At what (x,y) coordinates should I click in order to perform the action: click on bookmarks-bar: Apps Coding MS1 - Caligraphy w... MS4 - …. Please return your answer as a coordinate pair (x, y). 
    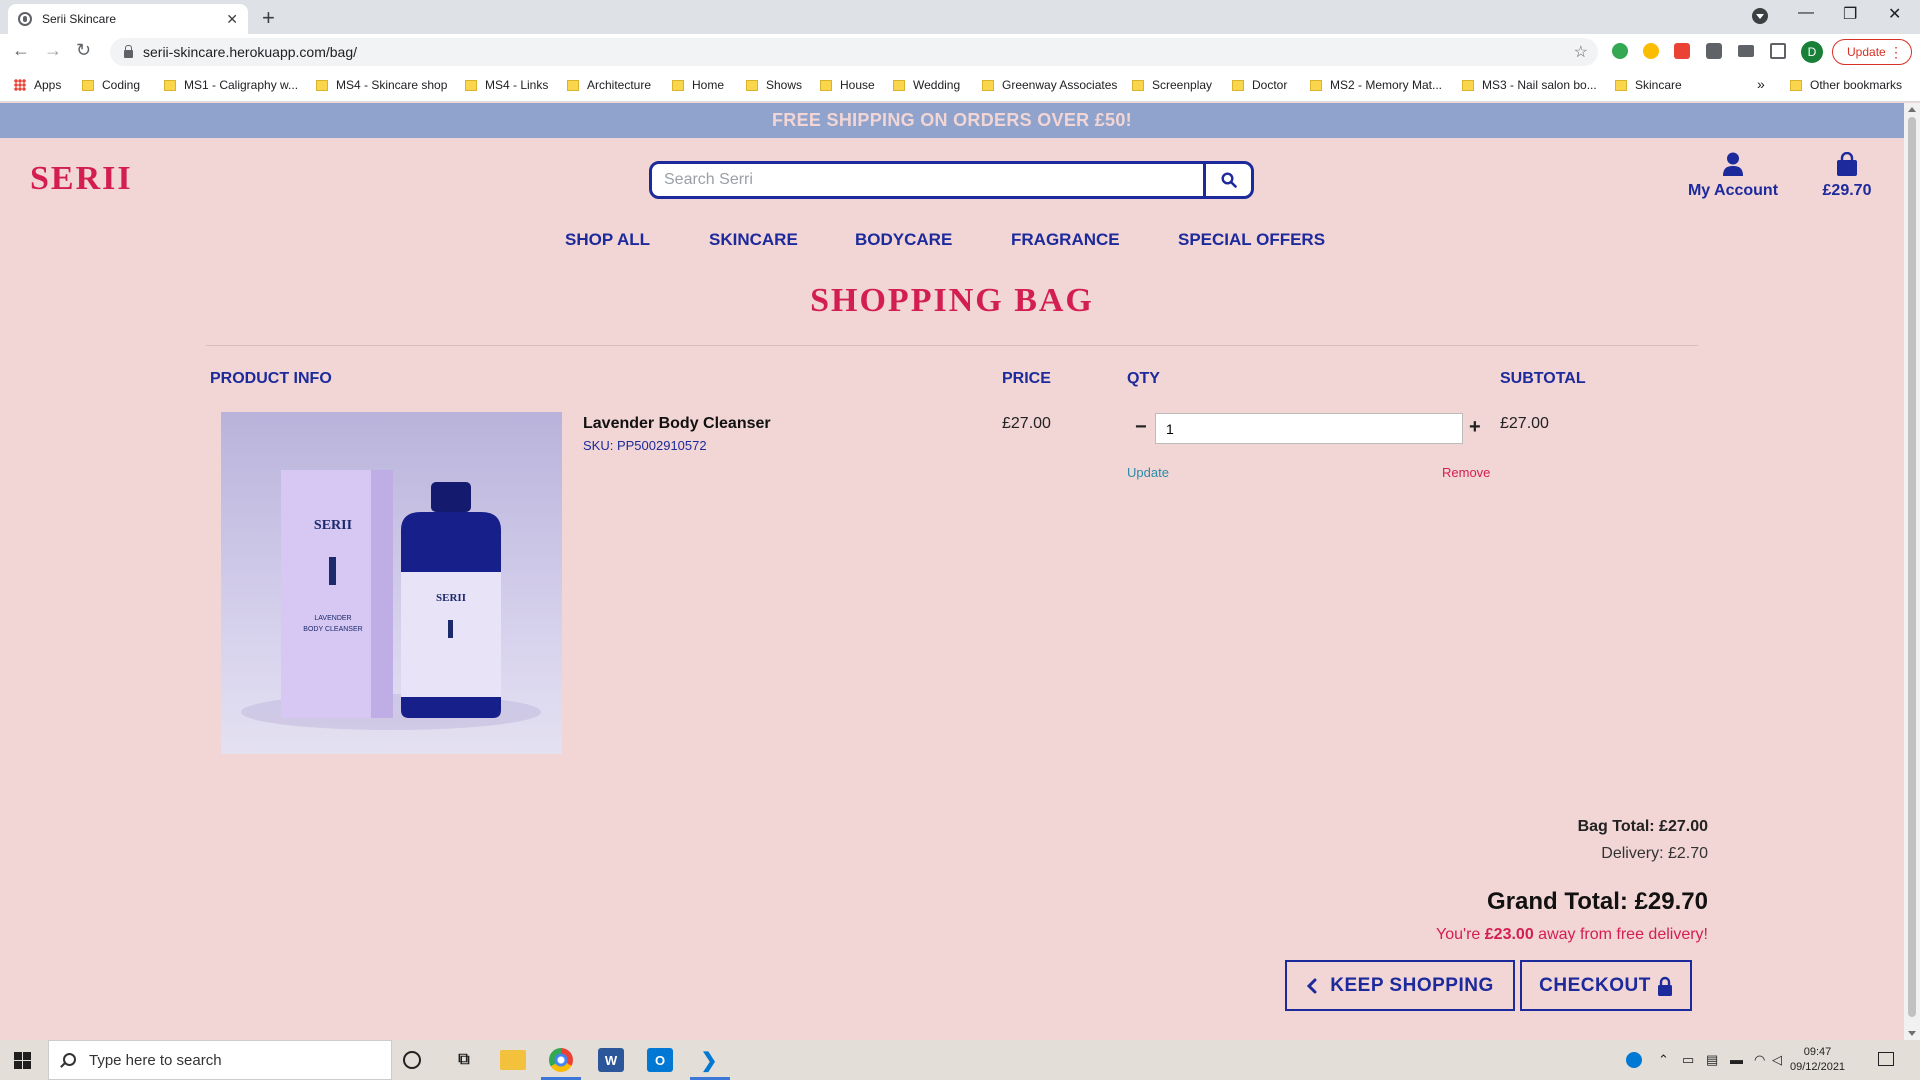
    Looking at the image, I should click on (960, 86).